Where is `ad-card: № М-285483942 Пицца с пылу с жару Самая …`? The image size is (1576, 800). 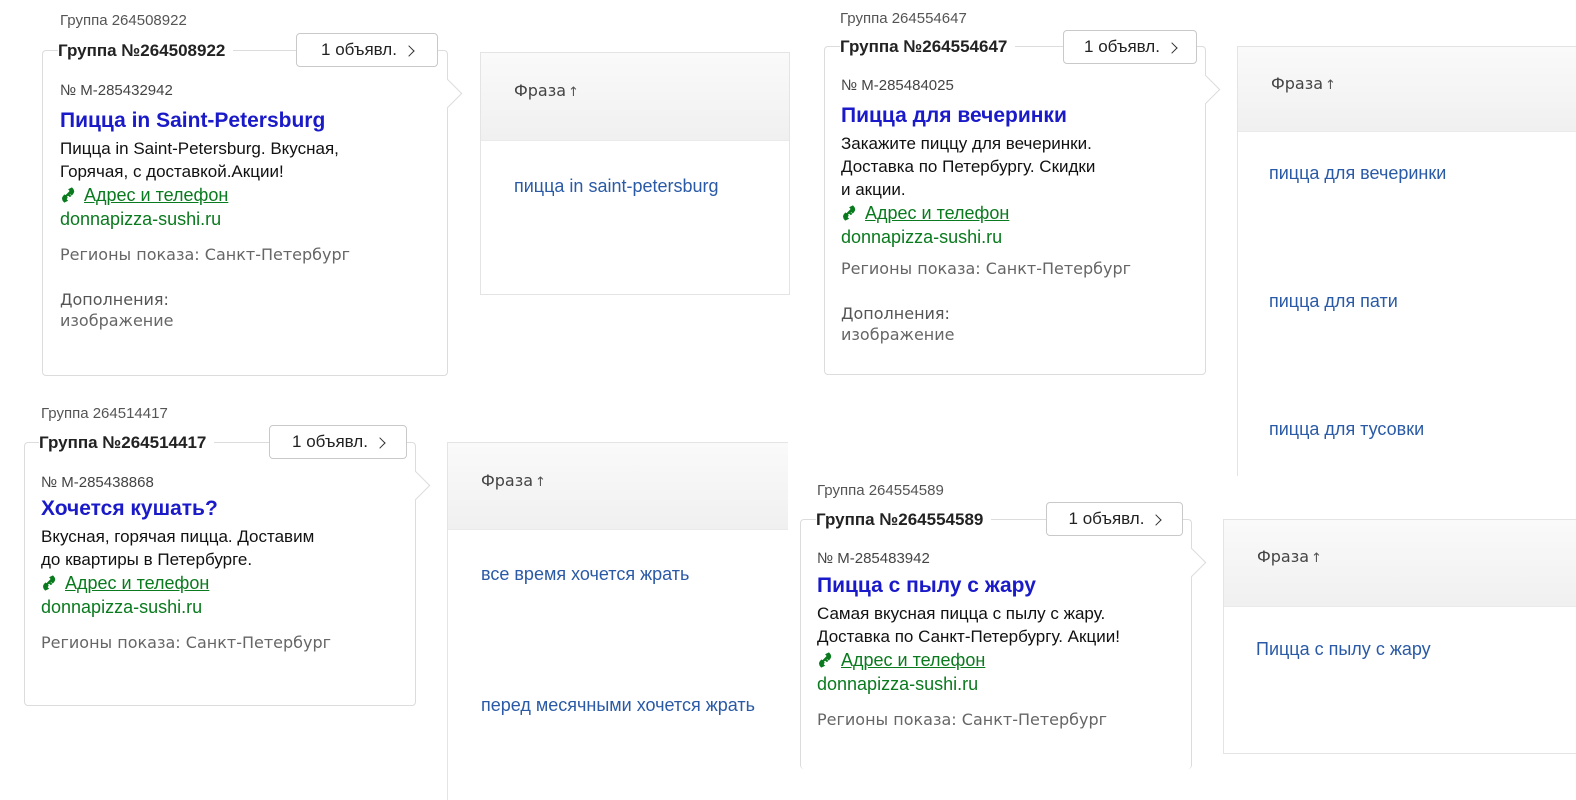 ad-card: № М-285483942 Пицца с пылу с жару Самая … is located at coordinates (996, 644).